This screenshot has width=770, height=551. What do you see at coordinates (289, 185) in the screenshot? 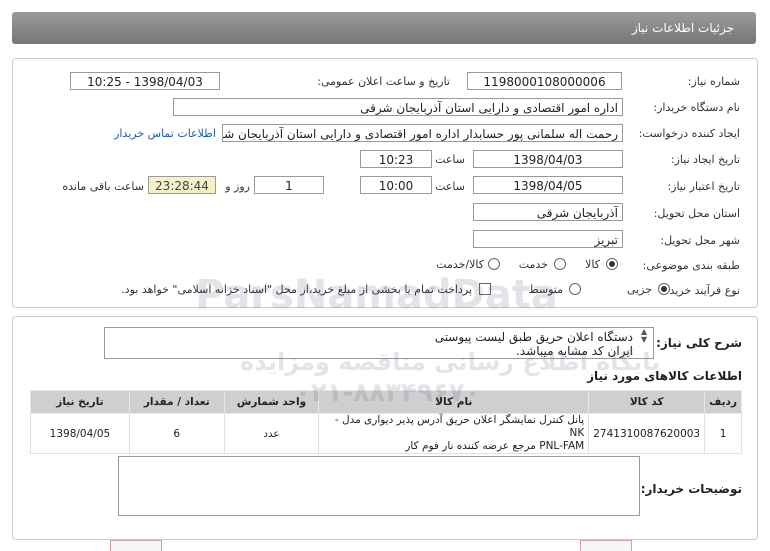
I see `validity-days-field: 1` at bounding box center [289, 185].